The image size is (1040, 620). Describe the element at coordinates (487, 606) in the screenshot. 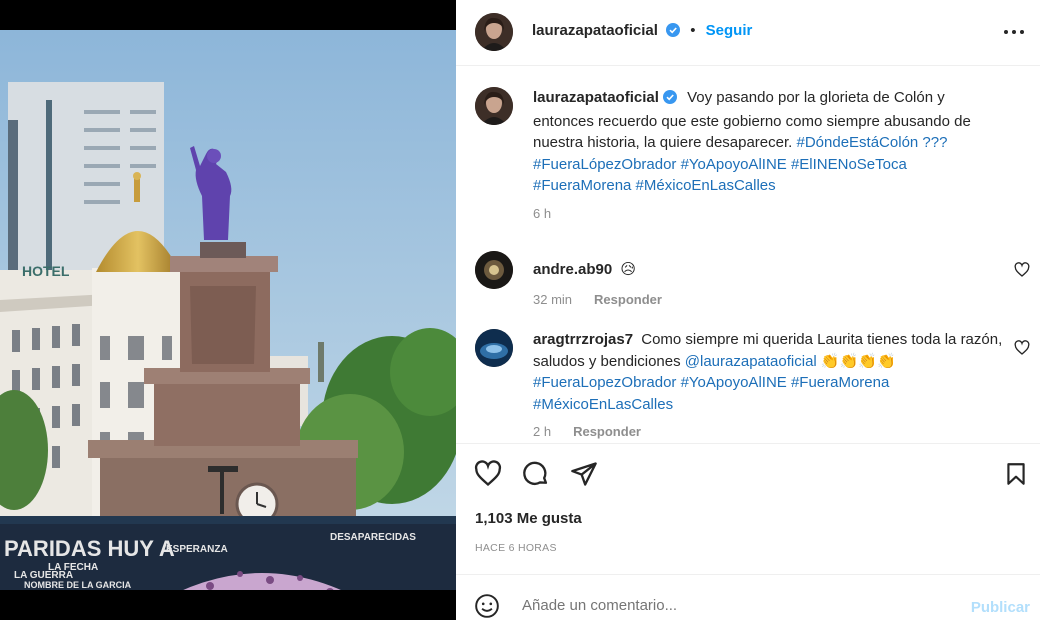

I see `emoji-icon` at that location.